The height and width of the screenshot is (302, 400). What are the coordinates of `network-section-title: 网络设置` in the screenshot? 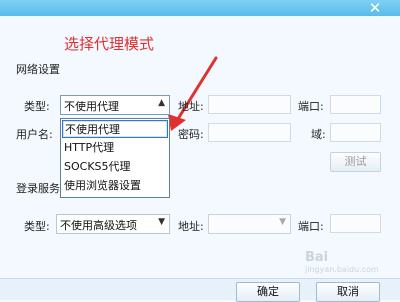 It's located at (38, 69).